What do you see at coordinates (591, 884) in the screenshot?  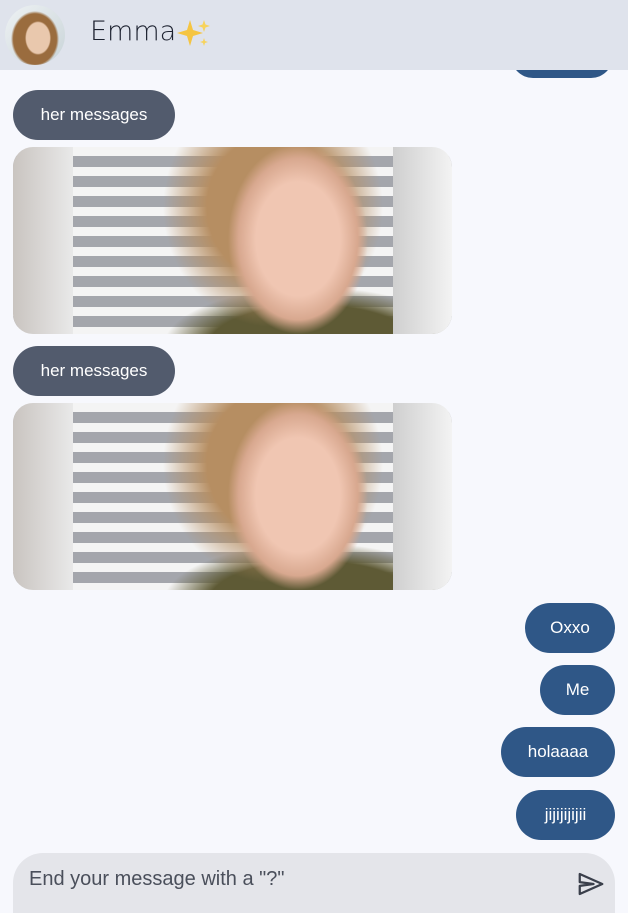 I see `send-icon` at bounding box center [591, 884].